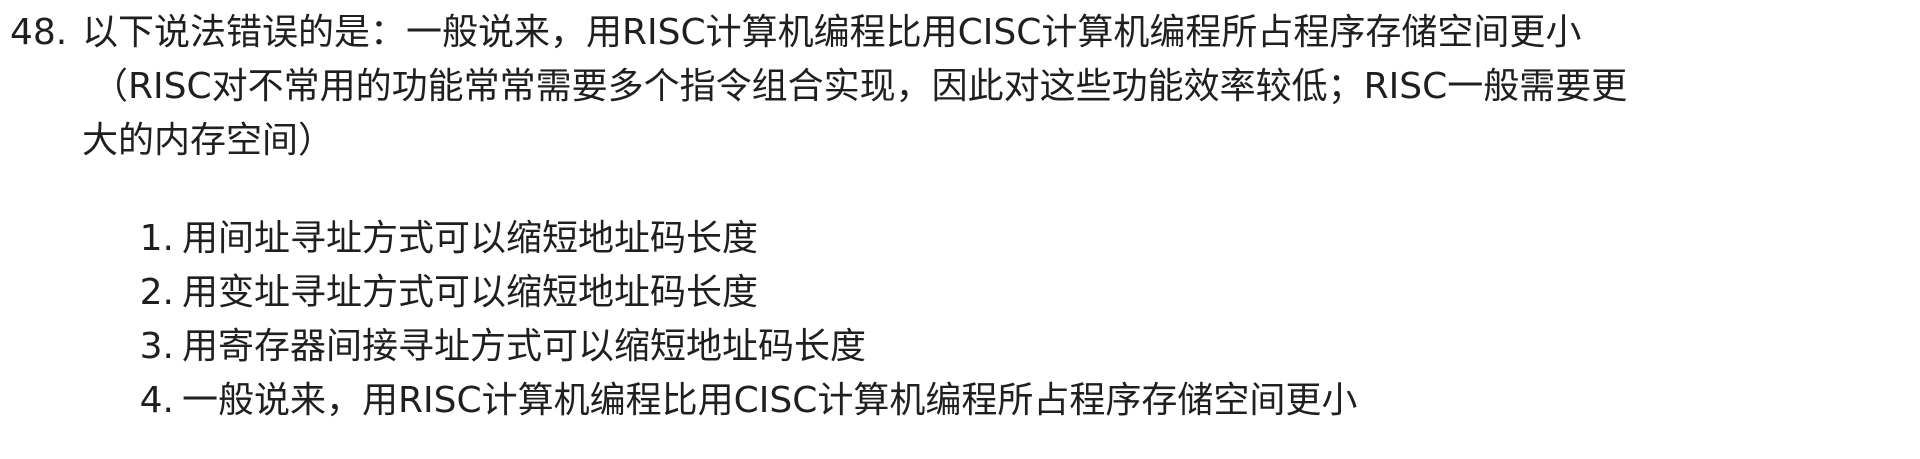  Describe the element at coordinates (770, 400) in the screenshot. I see `option-text: 一般说来，用RISC计算机编程比用CISC计算机编程所占程序存储空间更小` at that location.